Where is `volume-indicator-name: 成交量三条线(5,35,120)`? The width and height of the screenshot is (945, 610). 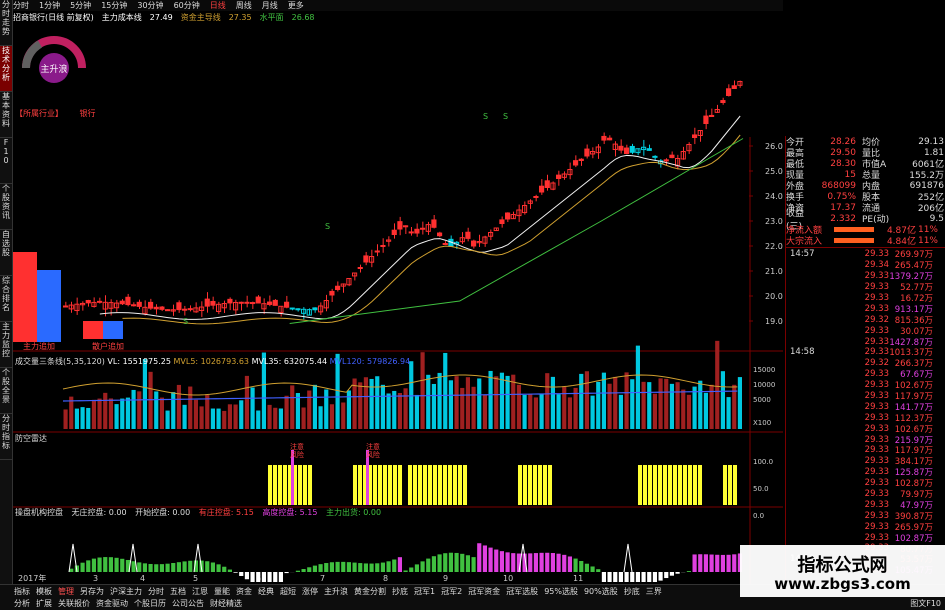 volume-indicator-name: 成交量三条线(5,35,120) is located at coordinates (60, 361).